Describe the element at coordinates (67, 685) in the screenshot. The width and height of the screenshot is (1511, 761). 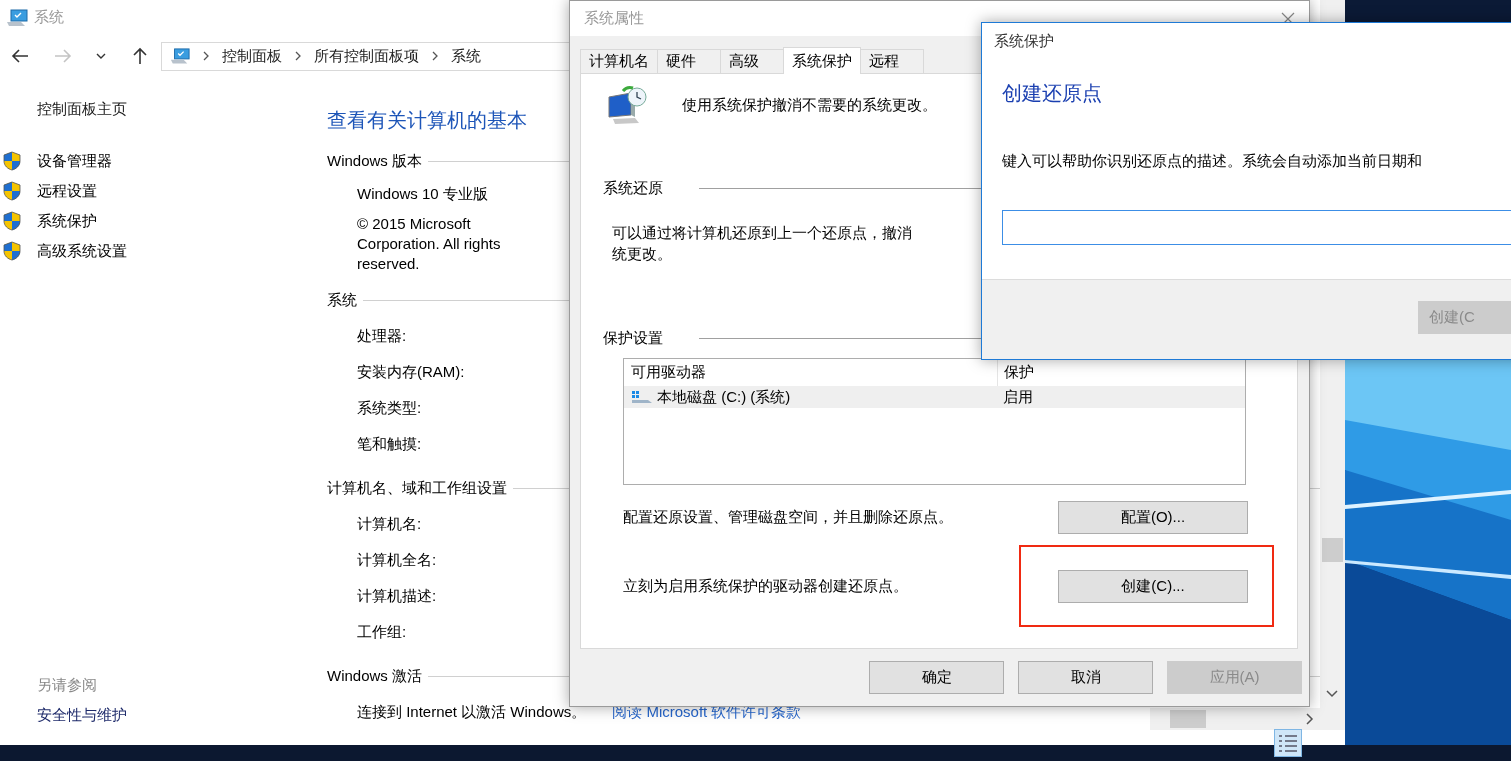
I see `see-also-title: 另请参阅` at that location.